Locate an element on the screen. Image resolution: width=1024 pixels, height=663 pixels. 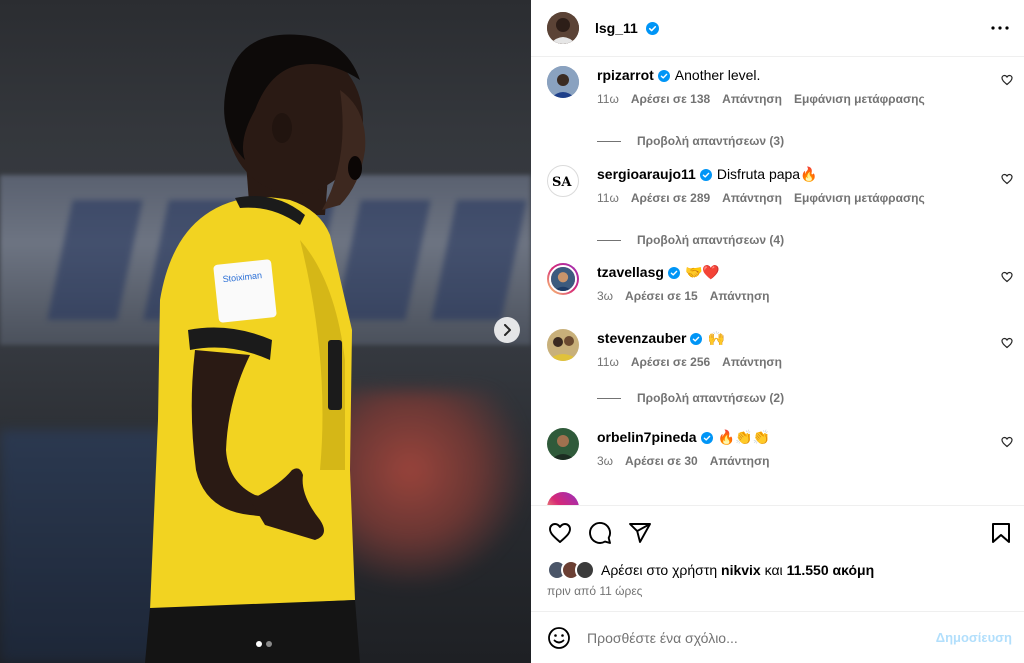
view-replies-button: Προβολή απαντήσεων (3) is located at coordinates (690, 141).